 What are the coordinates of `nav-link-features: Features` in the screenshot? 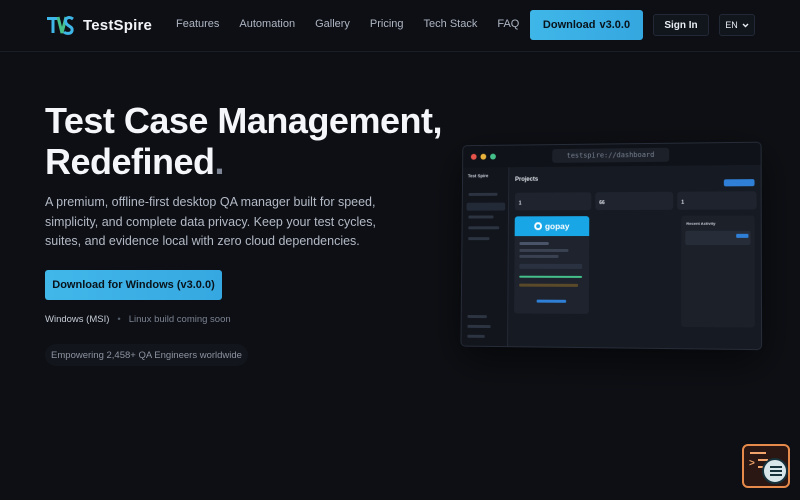 It's located at (197, 24).